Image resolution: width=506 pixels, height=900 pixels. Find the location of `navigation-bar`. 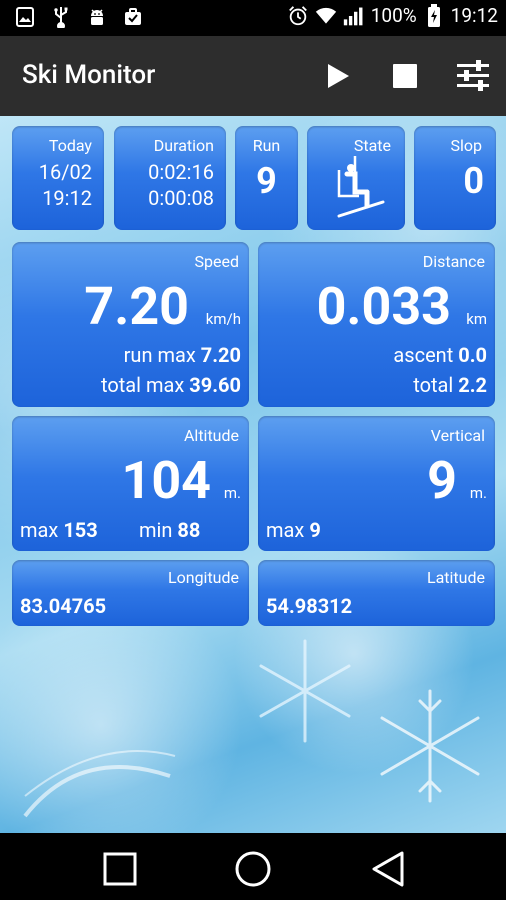

navigation-bar is located at coordinates (253, 866).